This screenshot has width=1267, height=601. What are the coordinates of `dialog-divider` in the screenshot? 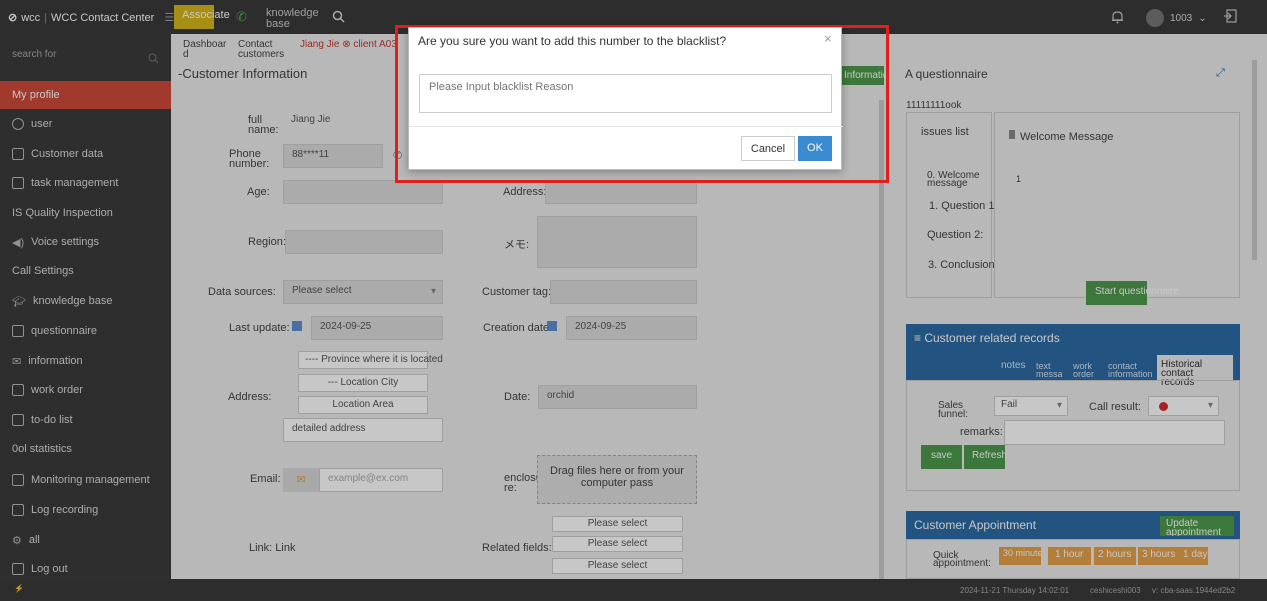 It's located at (626, 126).